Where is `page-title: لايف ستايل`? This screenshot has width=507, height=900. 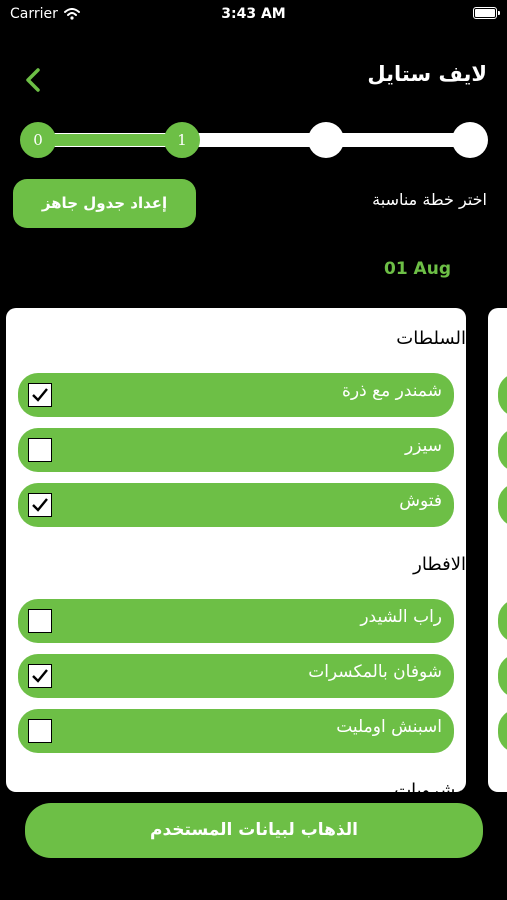
page-title: لايف ستايل is located at coordinates (427, 74).